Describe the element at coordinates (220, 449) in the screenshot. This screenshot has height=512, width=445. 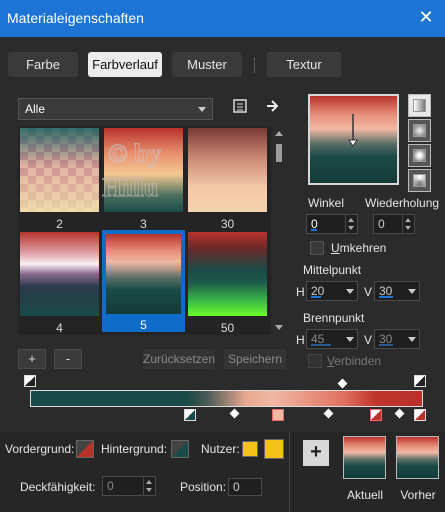
I see `user-label: Nutzer:` at that location.